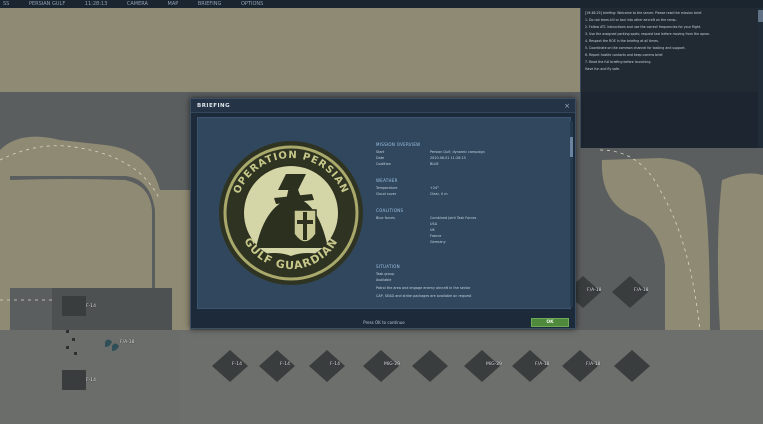  What do you see at coordinates (434, 224) in the screenshot?
I see `coalition-item: USA` at bounding box center [434, 224].